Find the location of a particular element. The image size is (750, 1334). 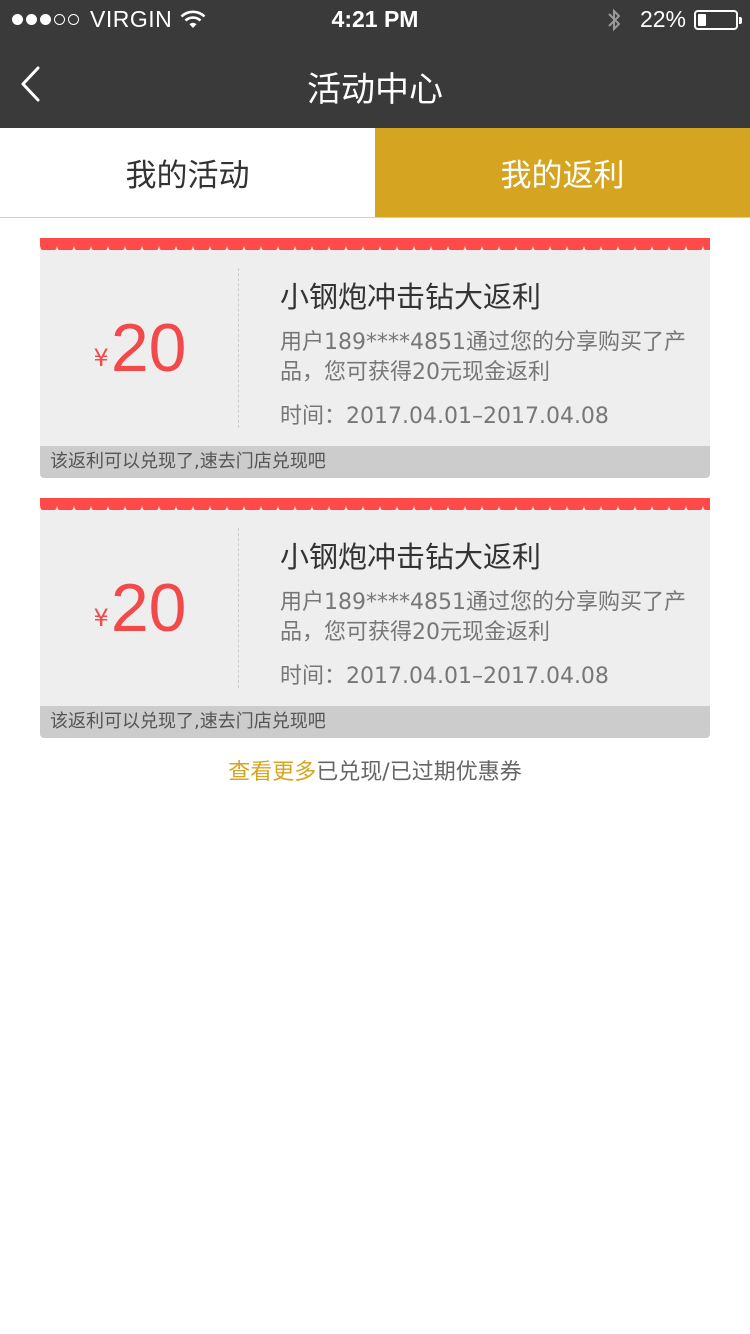

tab-my-activities: 我的活动 is located at coordinates (187, 172).